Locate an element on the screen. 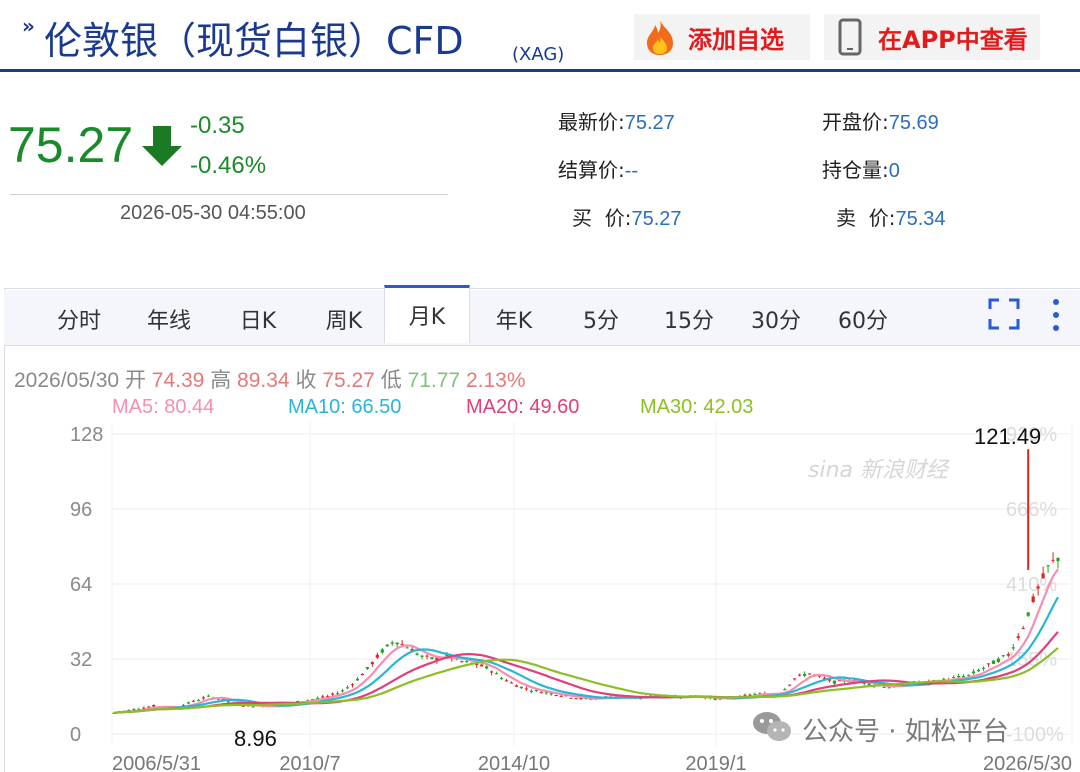  wechat-overlay: 公众号 · 如松平台 is located at coordinates (880, 729).